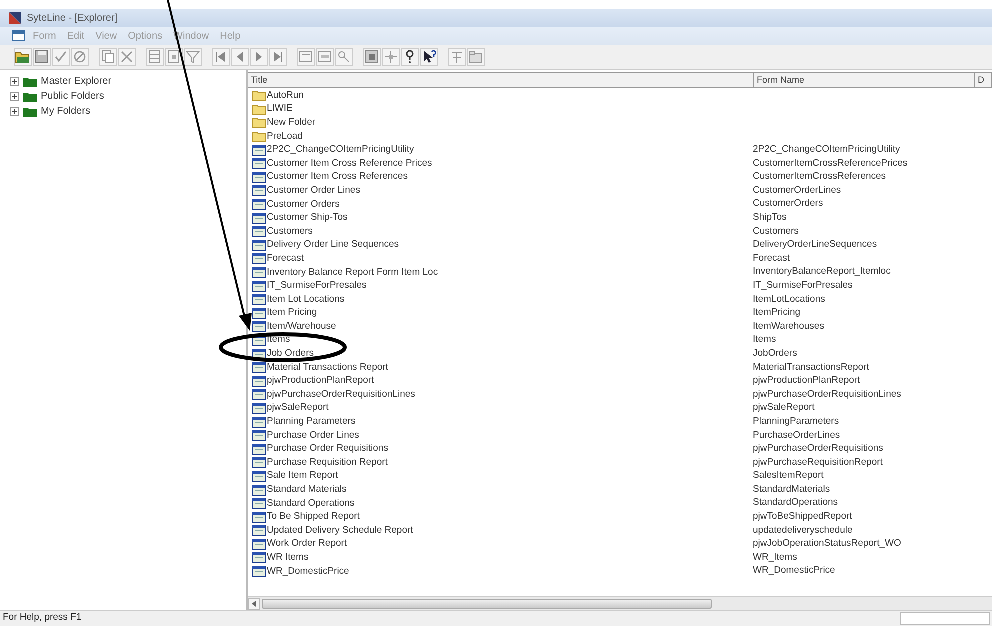  What do you see at coordinates (285, 258) in the screenshot?
I see `list-item: Forecast` at bounding box center [285, 258].